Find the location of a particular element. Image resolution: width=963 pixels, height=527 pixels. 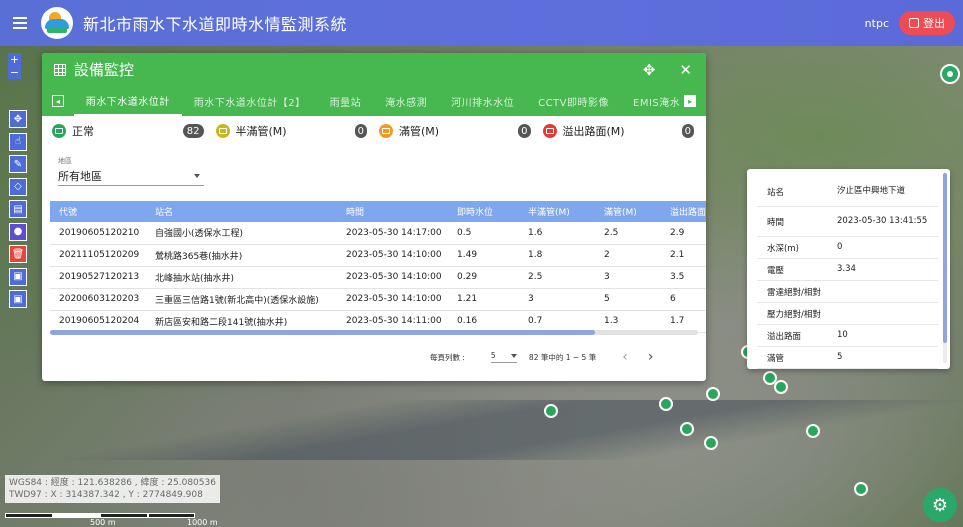

region-select: 所有地區 is located at coordinates (131, 176).